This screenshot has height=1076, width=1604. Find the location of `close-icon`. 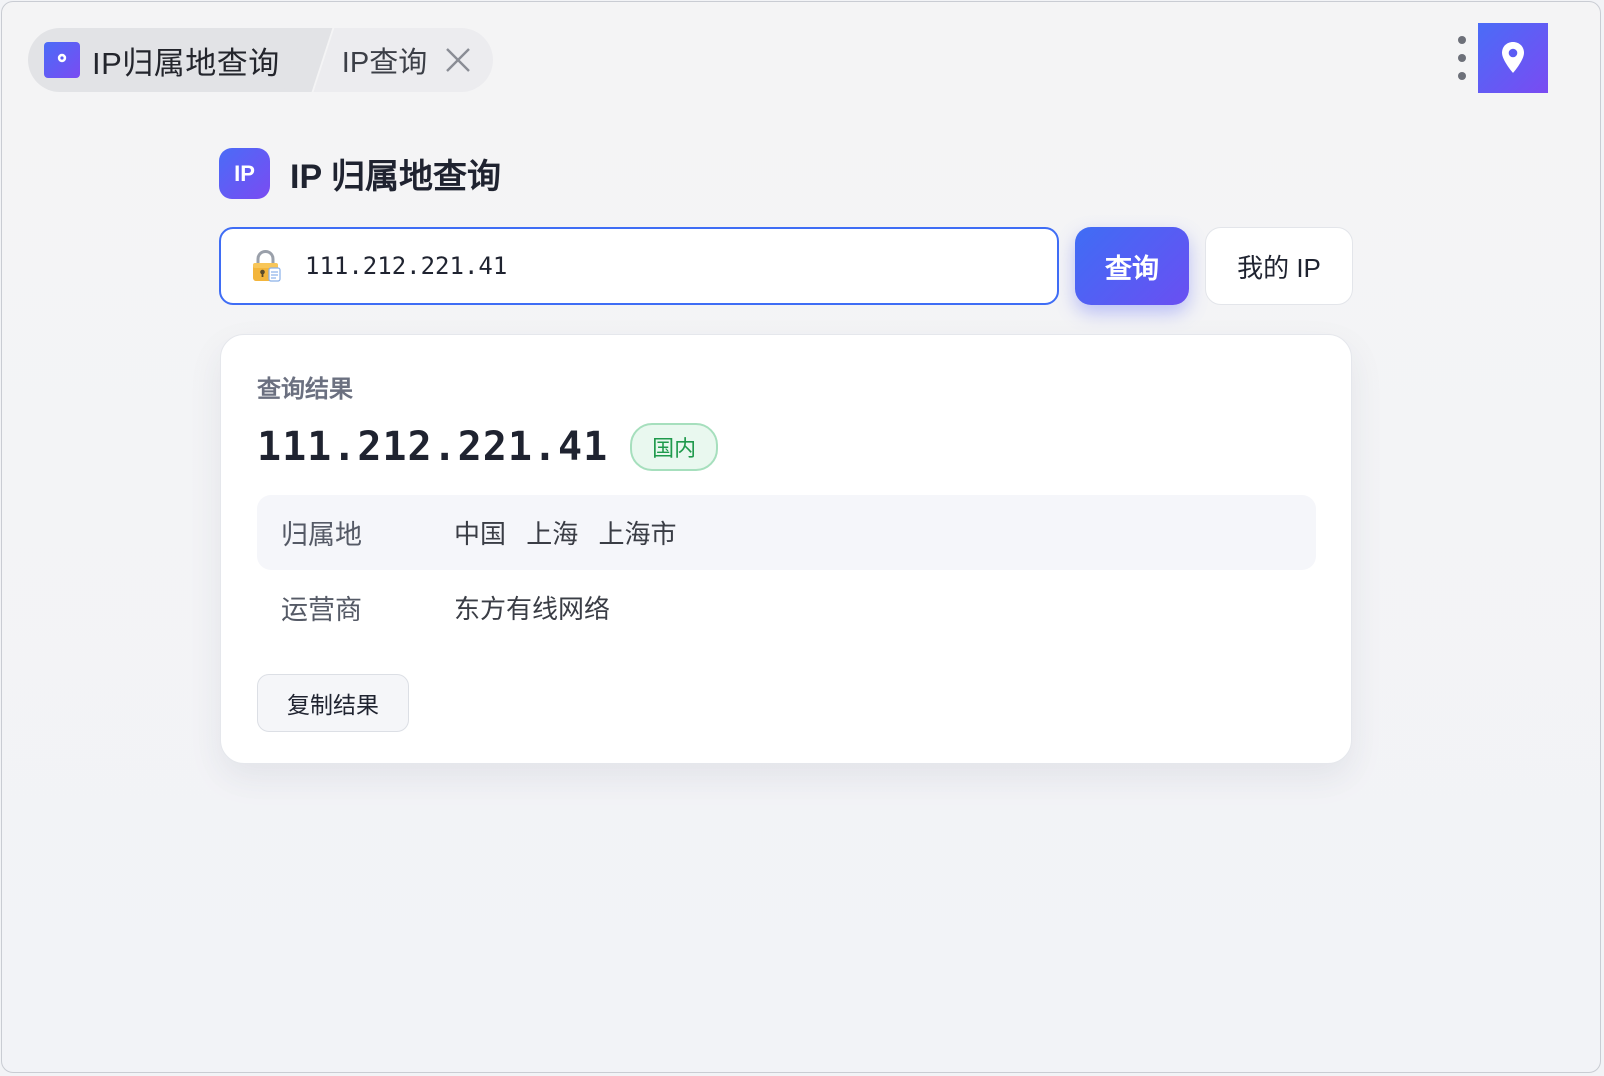

close-icon is located at coordinates (458, 60).